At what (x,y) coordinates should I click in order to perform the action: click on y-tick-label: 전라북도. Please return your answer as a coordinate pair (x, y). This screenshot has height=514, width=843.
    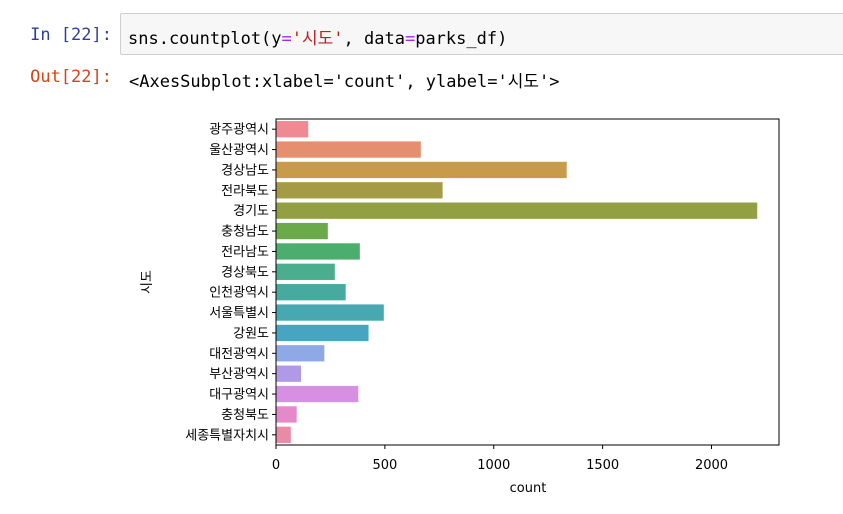
    Looking at the image, I should click on (245, 191).